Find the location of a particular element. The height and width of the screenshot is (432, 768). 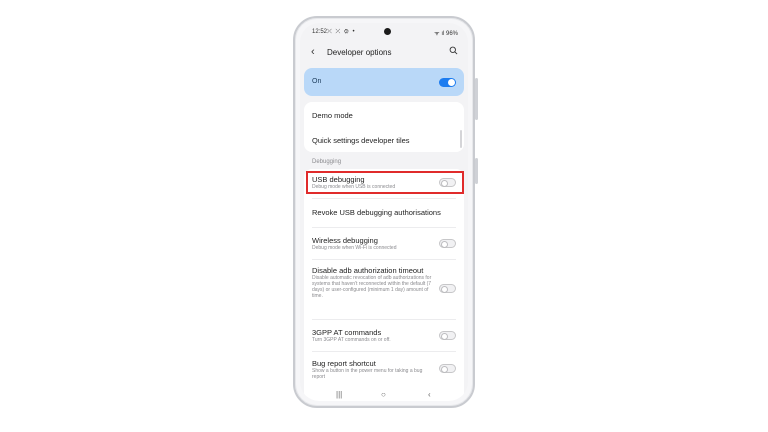

3gpp-at-toggle is located at coordinates (447, 335).